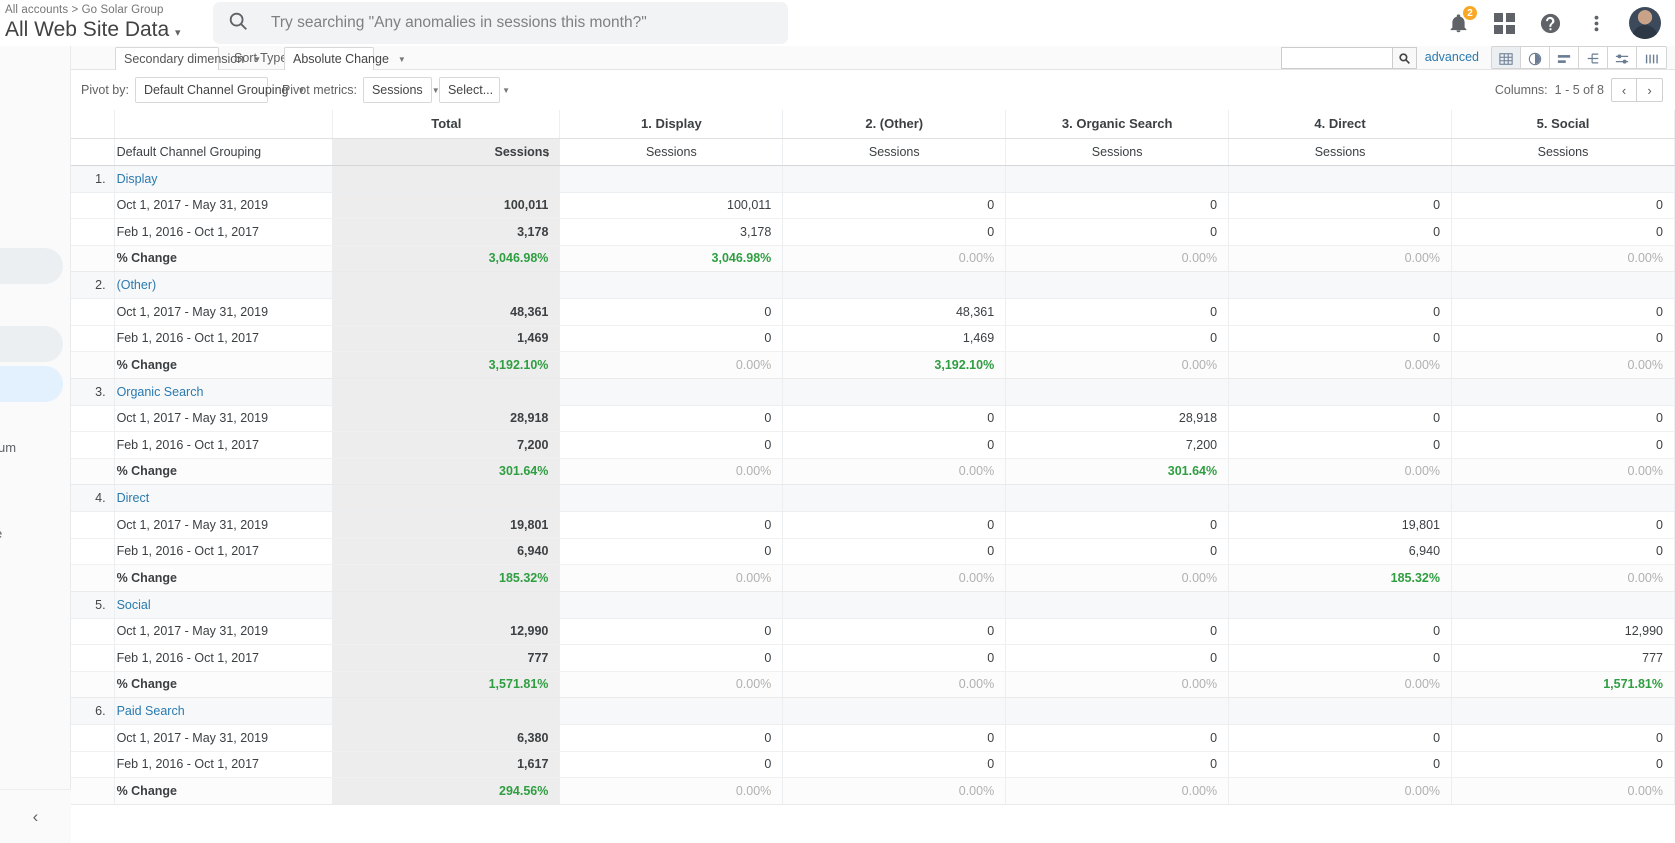  I want to click on apps-grid-icon, so click(1504, 23).